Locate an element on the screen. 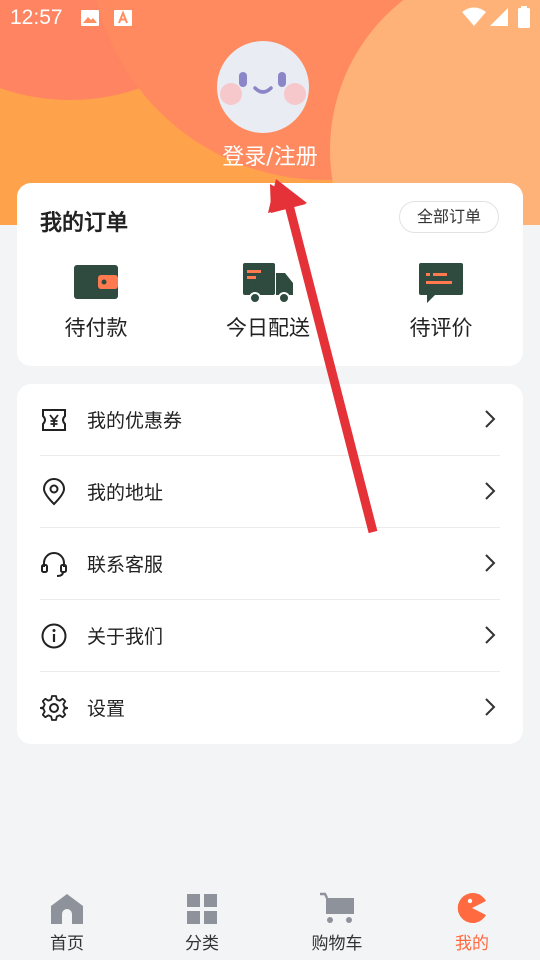 The height and width of the screenshot is (960, 540). tab-label: 分类 is located at coordinates (202, 944).